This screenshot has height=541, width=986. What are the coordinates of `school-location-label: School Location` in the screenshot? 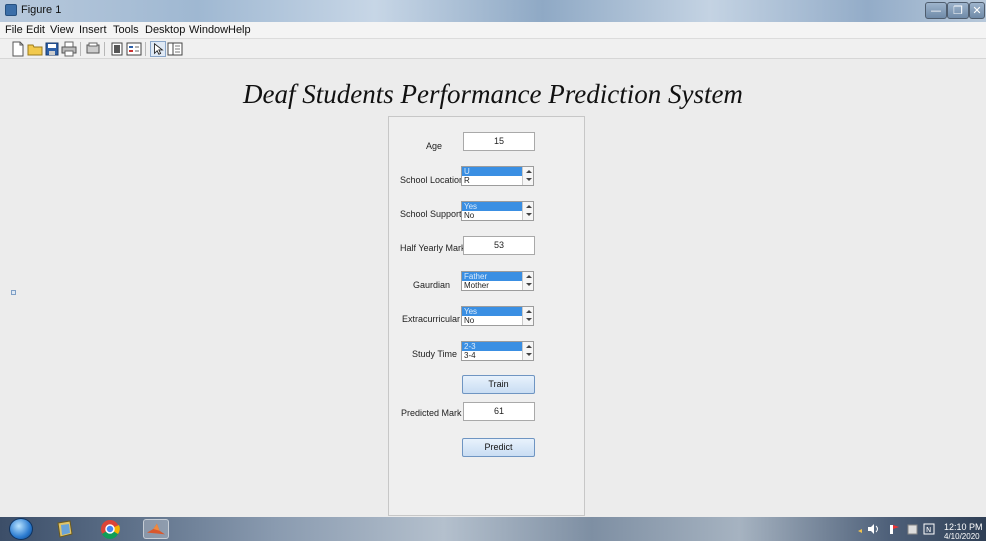 It's located at (432, 180).